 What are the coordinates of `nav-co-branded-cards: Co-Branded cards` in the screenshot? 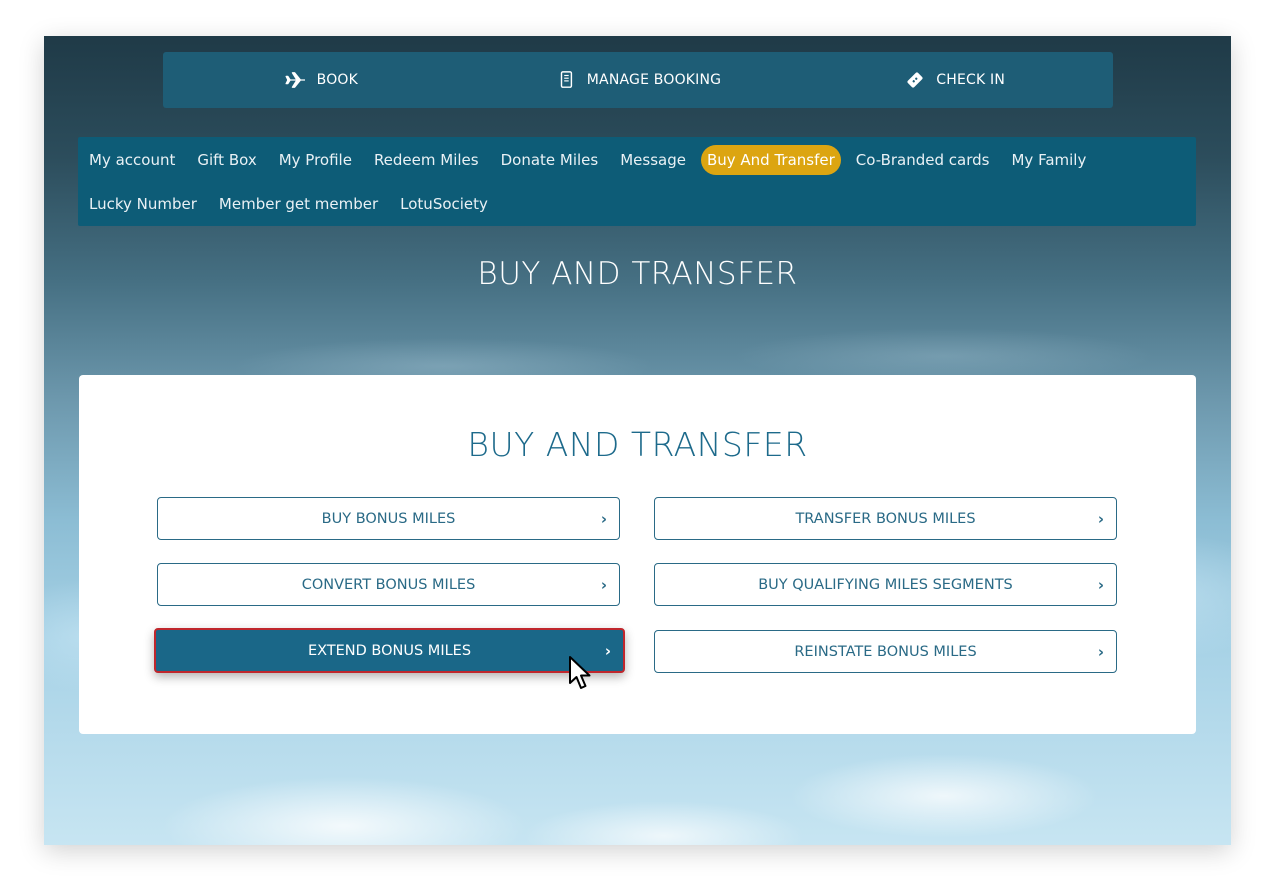 It's located at (923, 160).